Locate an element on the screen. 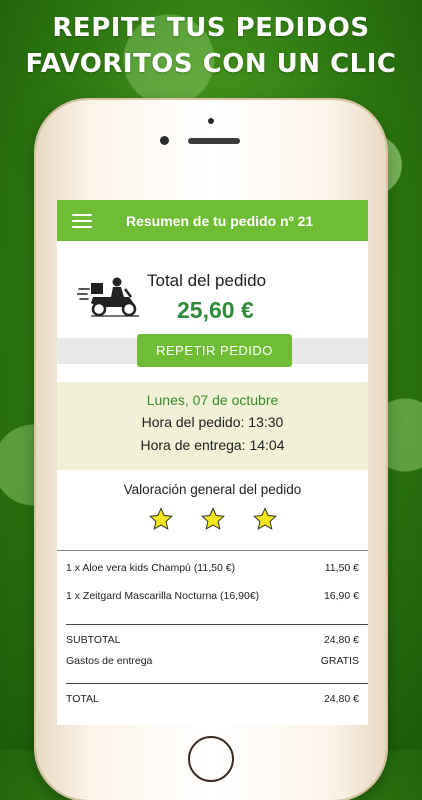 Image resolution: width=422 pixels, height=800 pixels. divider is located at coordinates (217, 624).